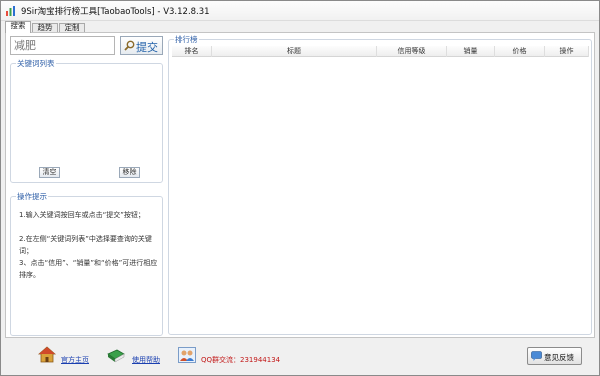 This screenshot has height=376, width=600. What do you see at coordinates (241, 360) in the screenshot?
I see `qq-group-text: QQ群交流：231944134` at bounding box center [241, 360].